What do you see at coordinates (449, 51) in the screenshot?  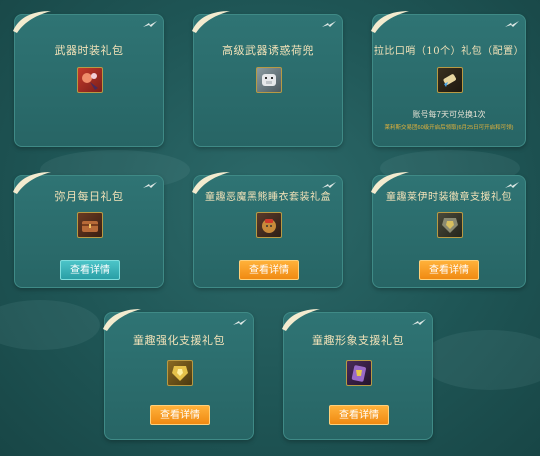 I see `gift-card-title: 拉比口哨（10个）礼包（配置）` at bounding box center [449, 51].